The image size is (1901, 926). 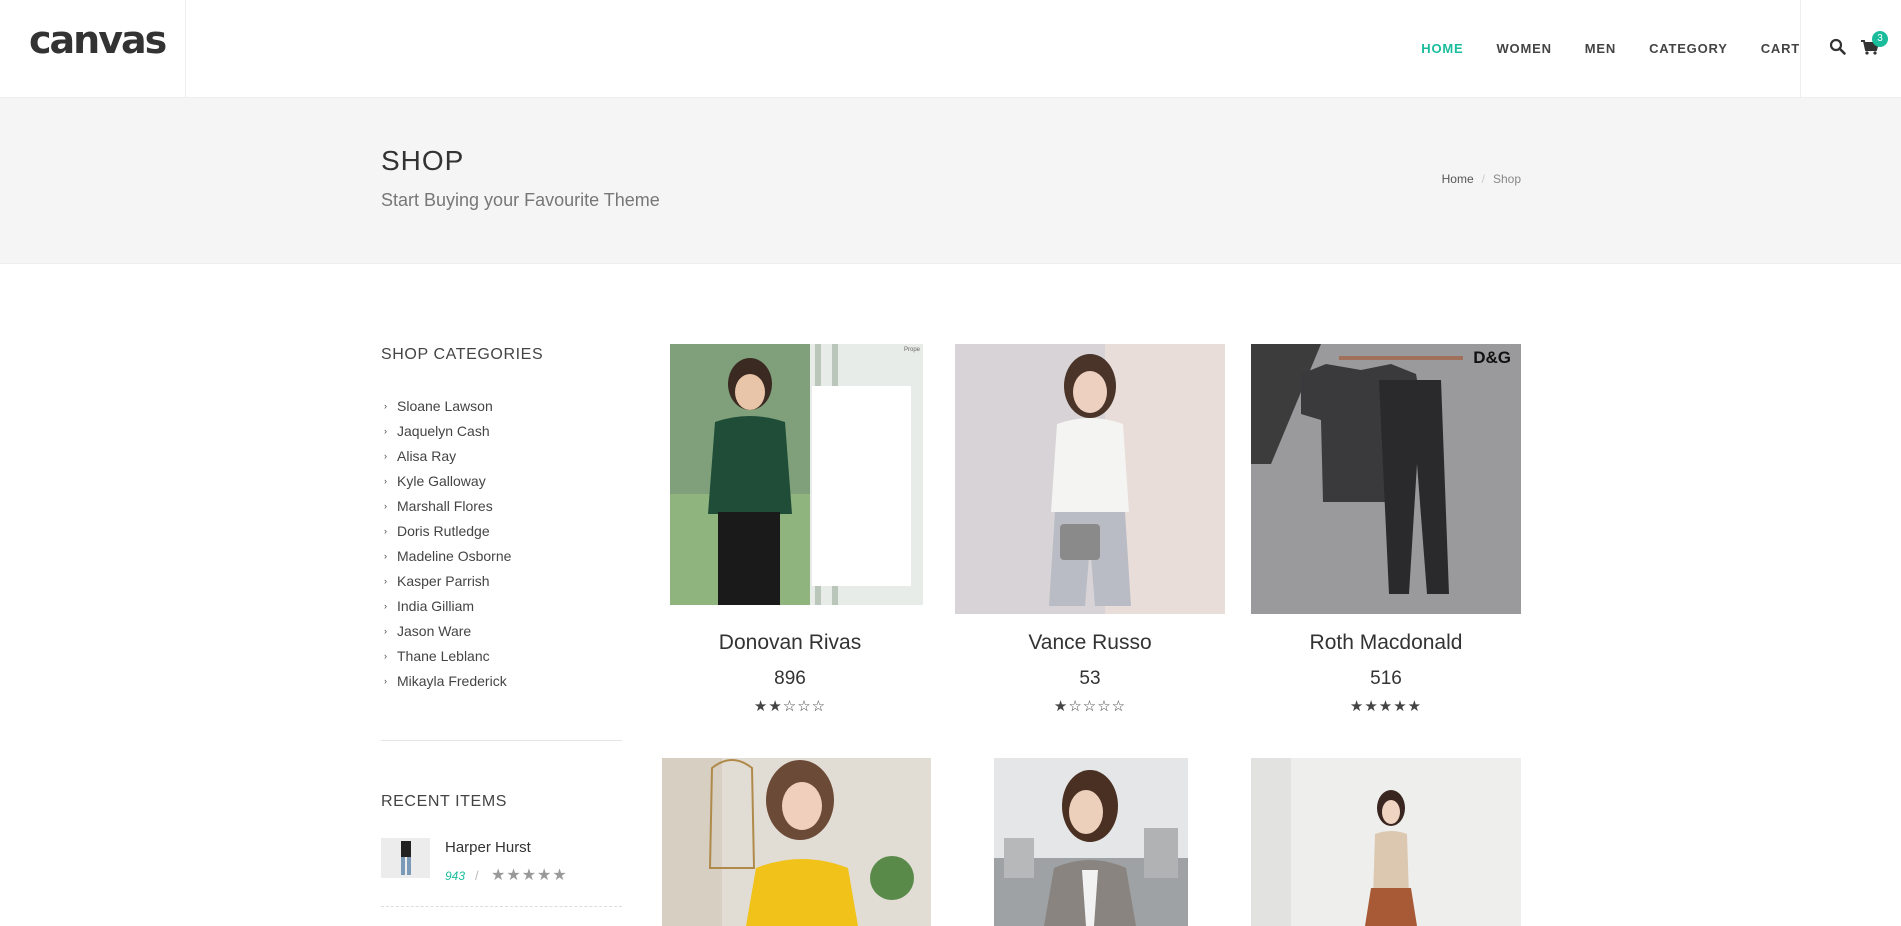 I want to click on category-item: › Kyle Galloway, so click(x=446, y=480).